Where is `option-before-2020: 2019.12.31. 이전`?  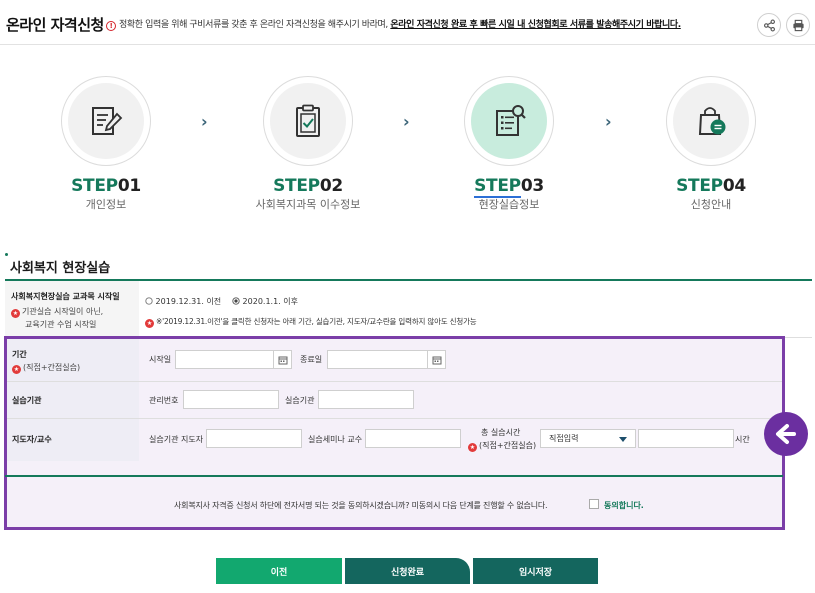
option-before-2020: 2019.12.31. 이전 is located at coordinates (183, 301).